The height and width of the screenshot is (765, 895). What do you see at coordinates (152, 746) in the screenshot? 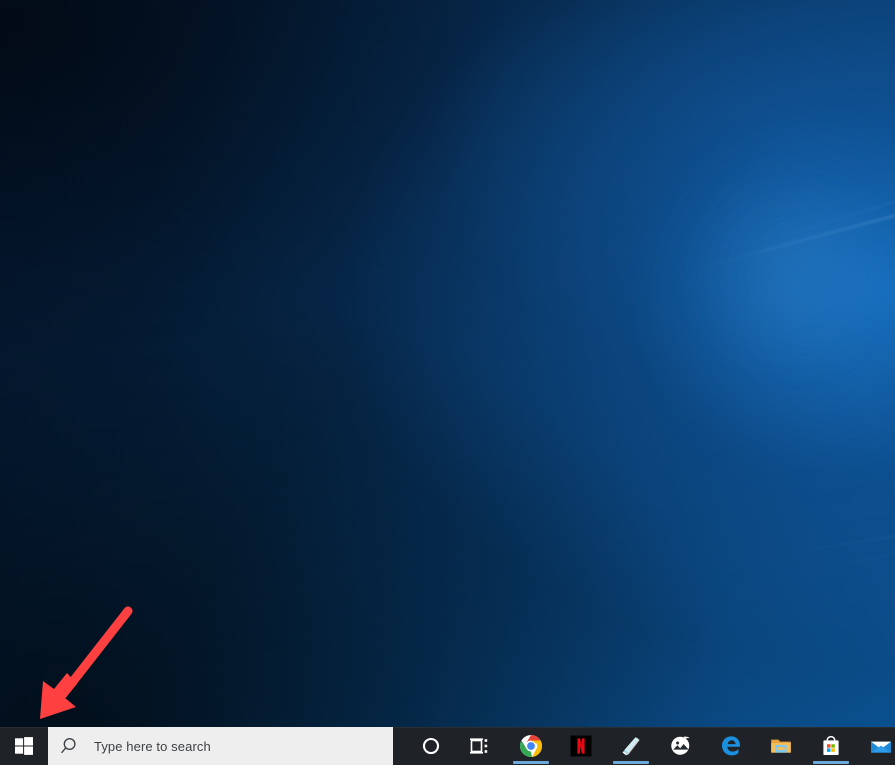
I see `search-placeholder-text: Type here to search` at bounding box center [152, 746].